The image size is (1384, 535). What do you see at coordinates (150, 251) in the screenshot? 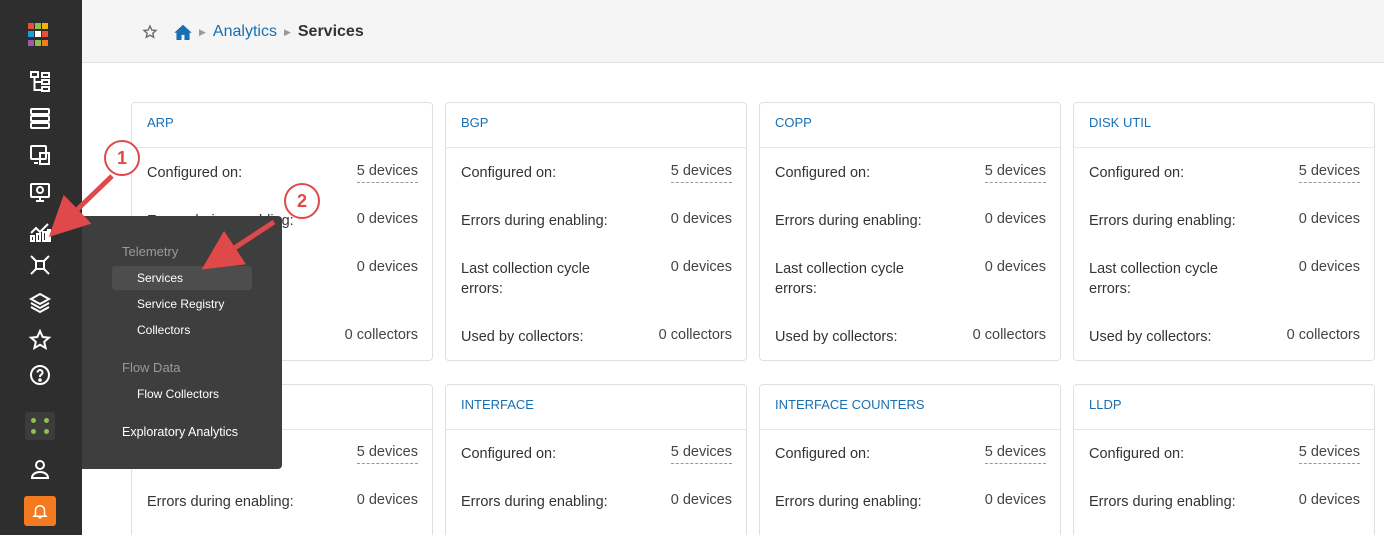
I see `telemetry-heading: Telemetry` at bounding box center [150, 251].